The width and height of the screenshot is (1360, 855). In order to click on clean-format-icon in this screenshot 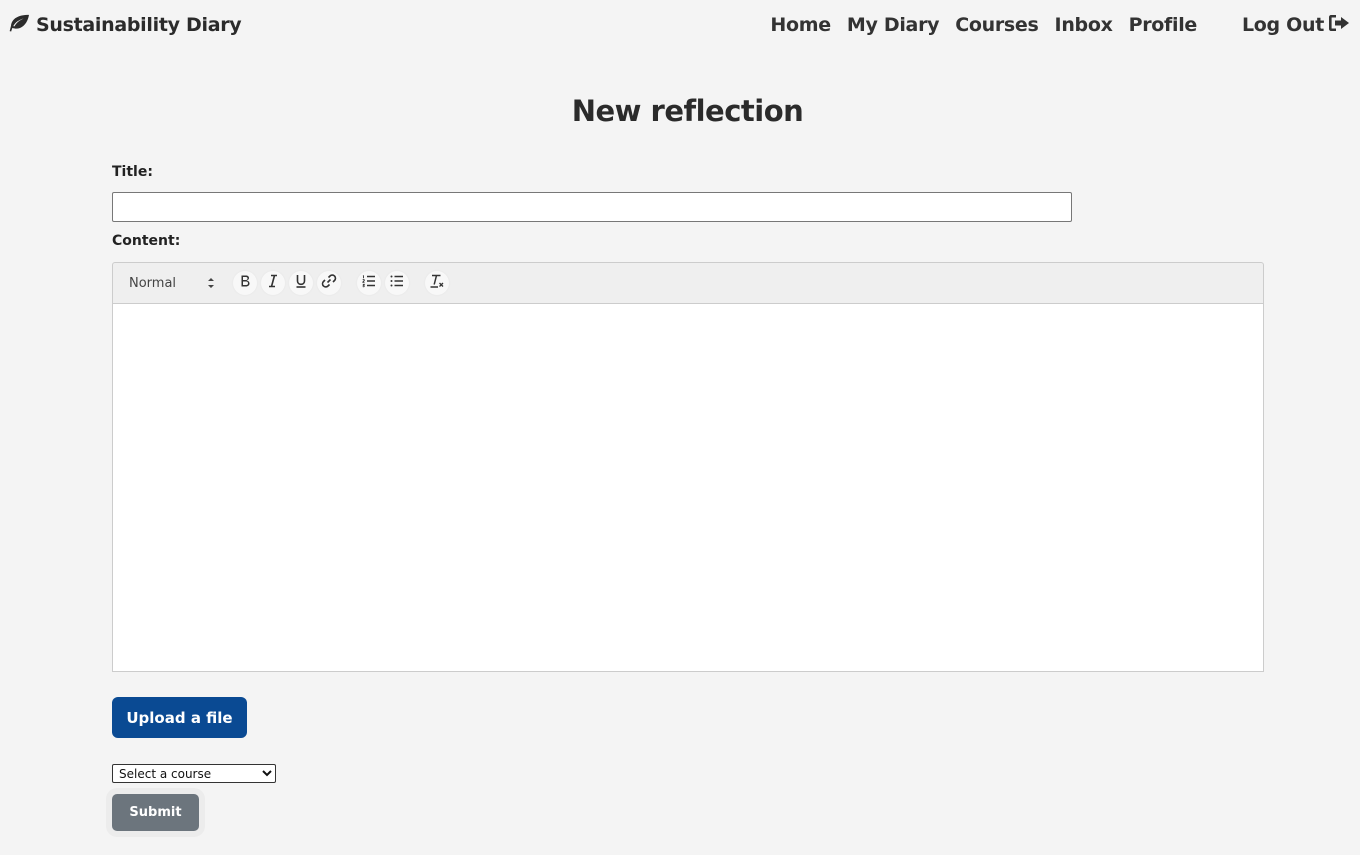, I will do `click(437, 283)`.